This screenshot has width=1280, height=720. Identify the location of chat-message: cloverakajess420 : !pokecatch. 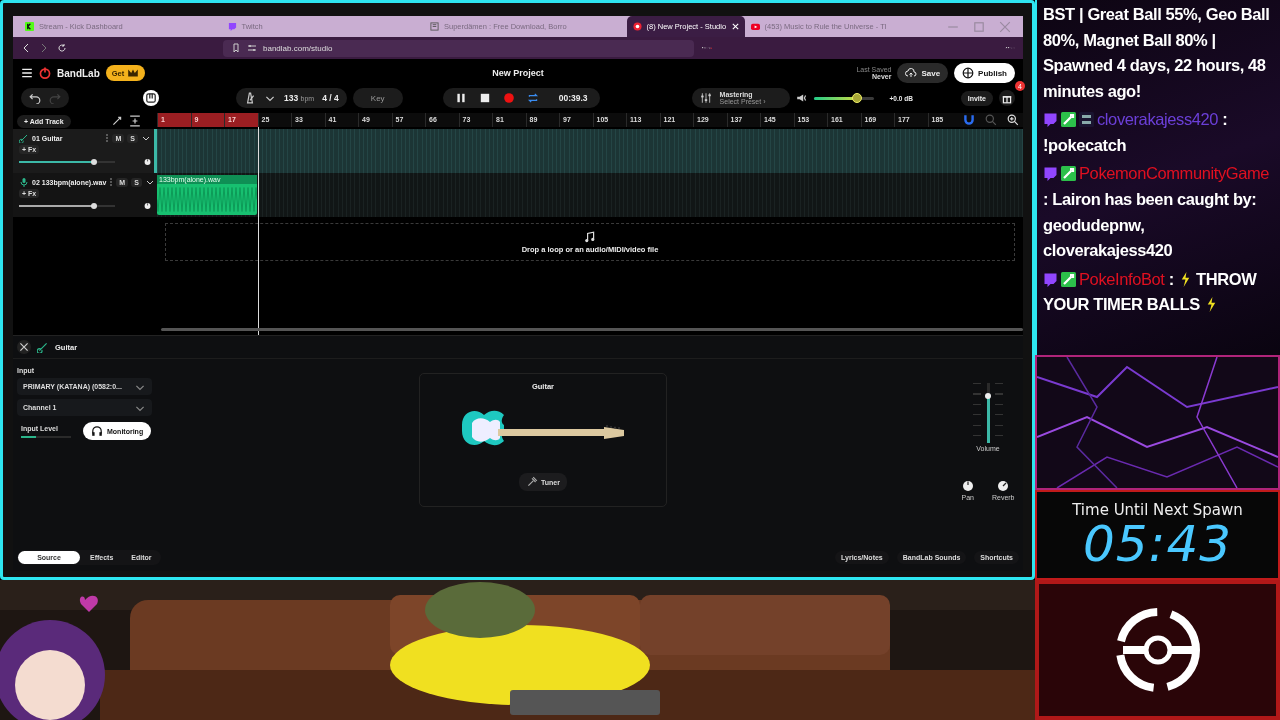
(1136, 132).